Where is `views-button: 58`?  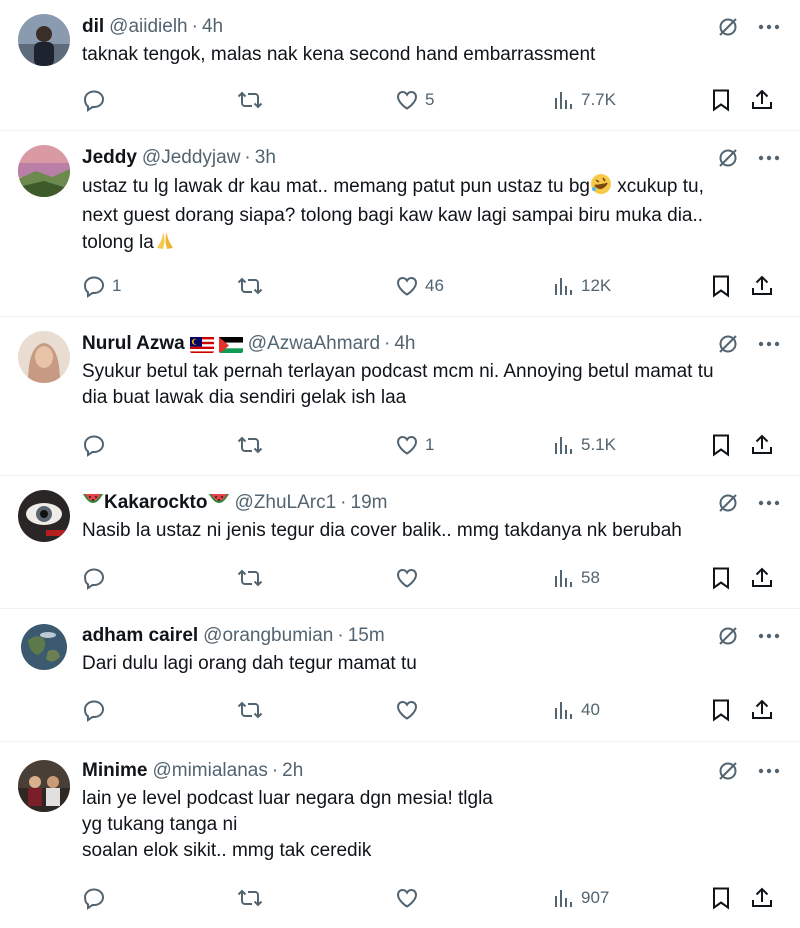 views-button: 58 is located at coordinates (576, 578).